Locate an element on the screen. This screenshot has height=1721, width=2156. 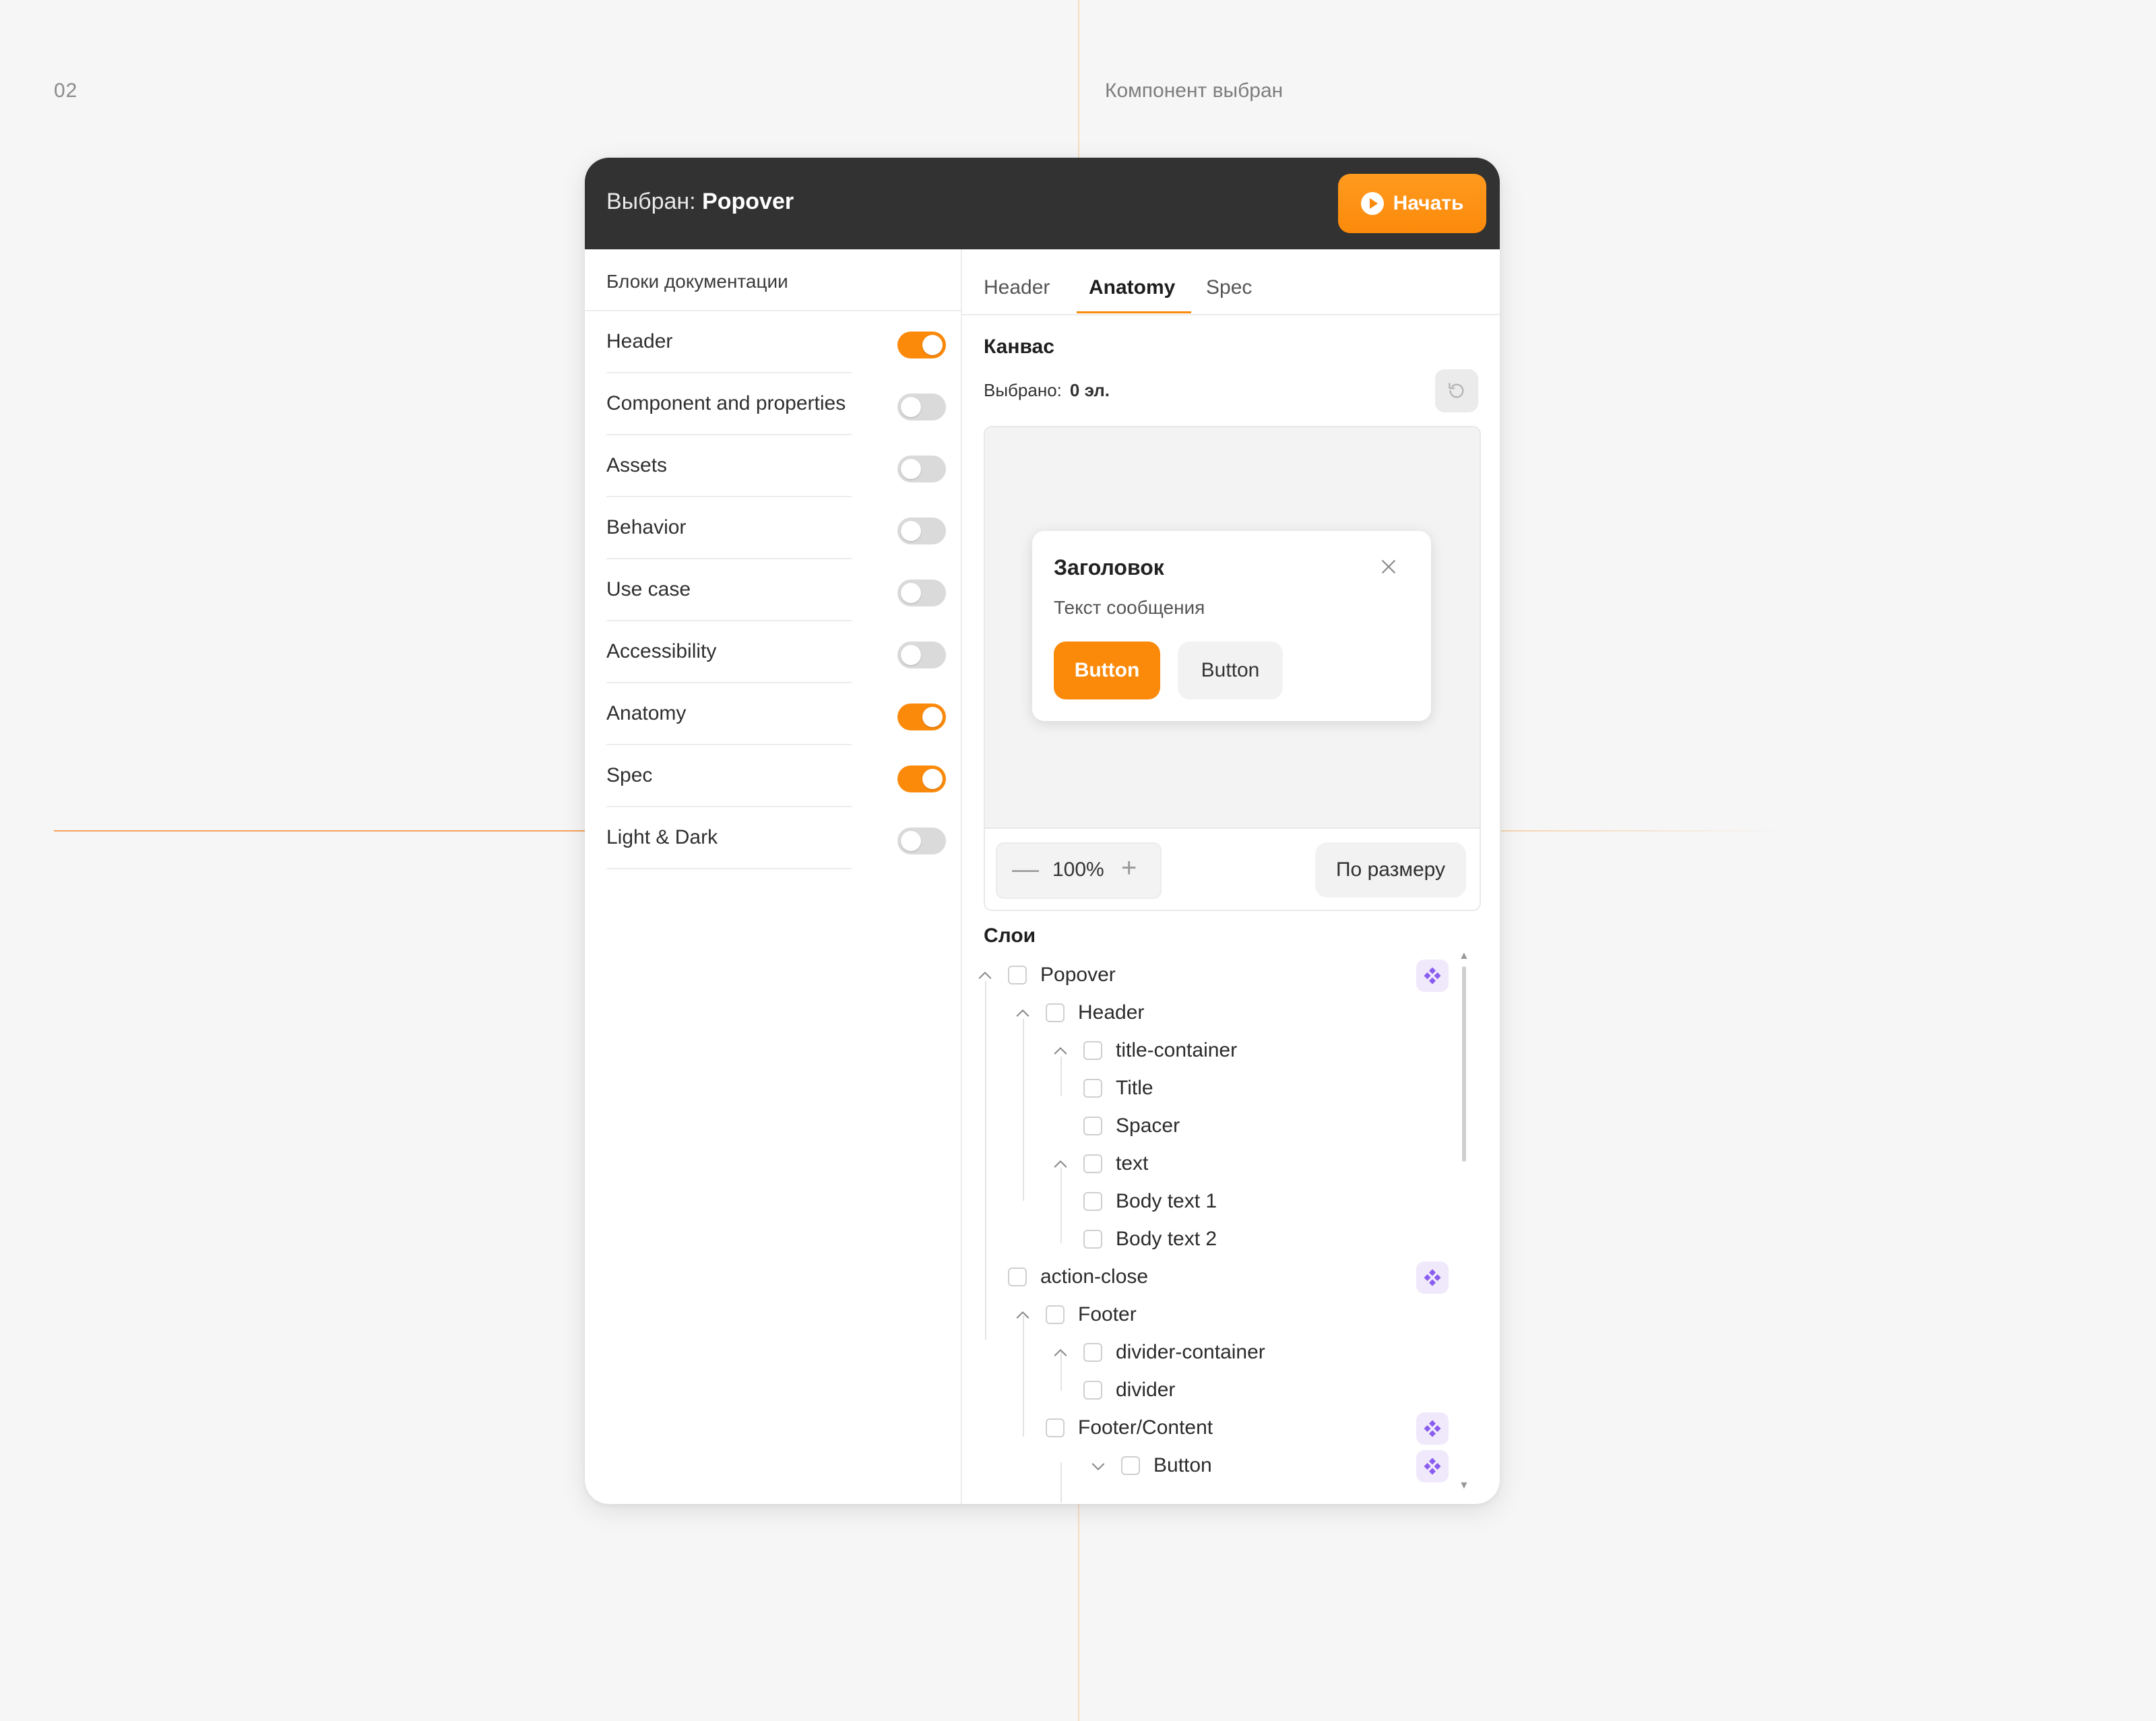
layer-name: Title is located at coordinates (1134, 1088).